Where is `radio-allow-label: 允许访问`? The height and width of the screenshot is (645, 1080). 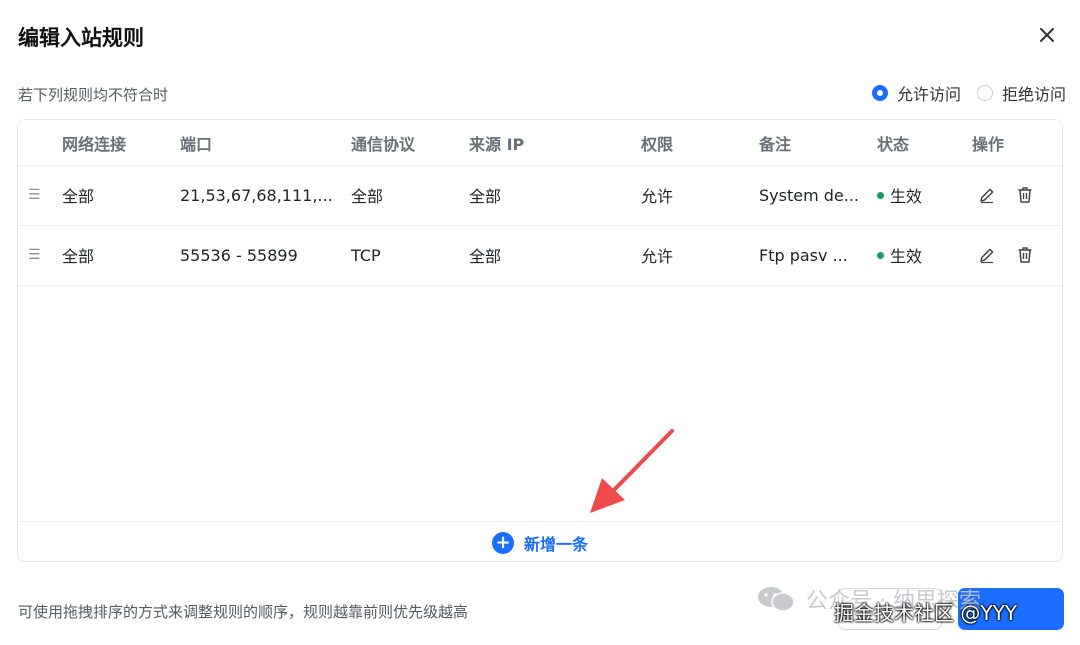 radio-allow-label: 允许访问 is located at coordinates (929, 93).